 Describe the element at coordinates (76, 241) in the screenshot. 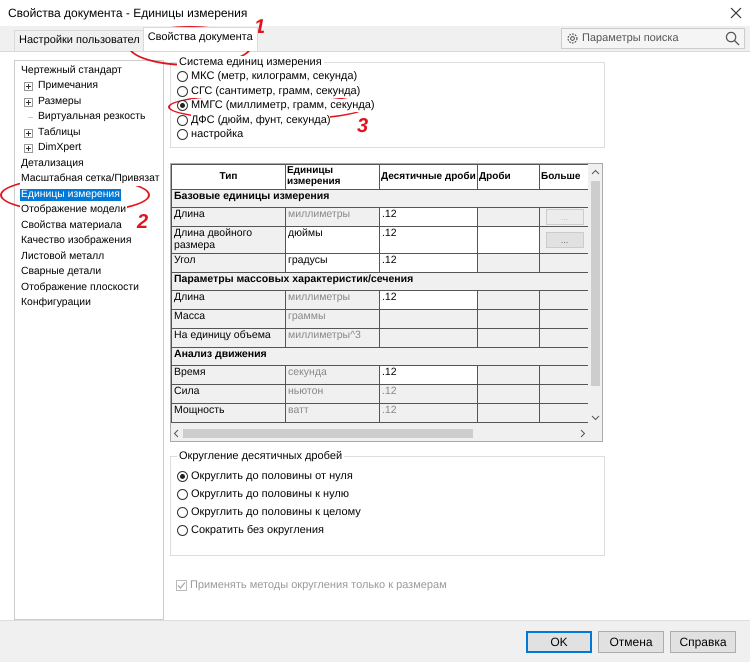

I see `tree-item: Качество изображения` at that location.